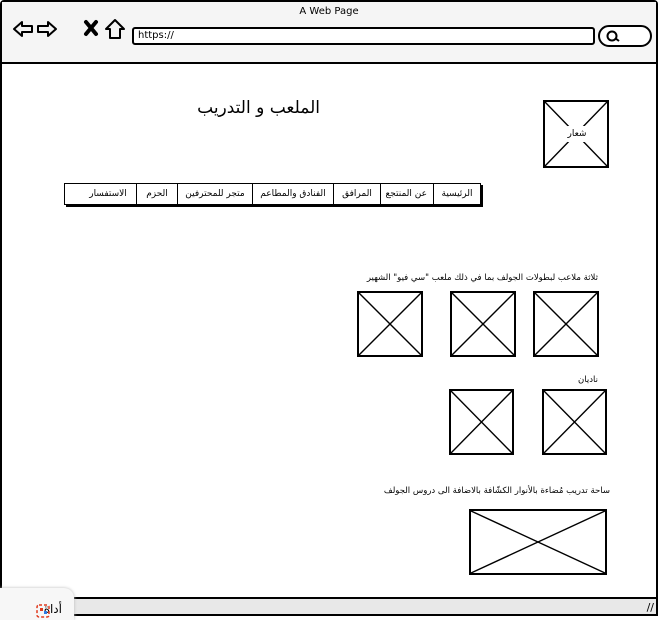 Image resolution: width=658 pixels, height=620 pixels. I want to click on tool-app-icon, so click(43, 611).